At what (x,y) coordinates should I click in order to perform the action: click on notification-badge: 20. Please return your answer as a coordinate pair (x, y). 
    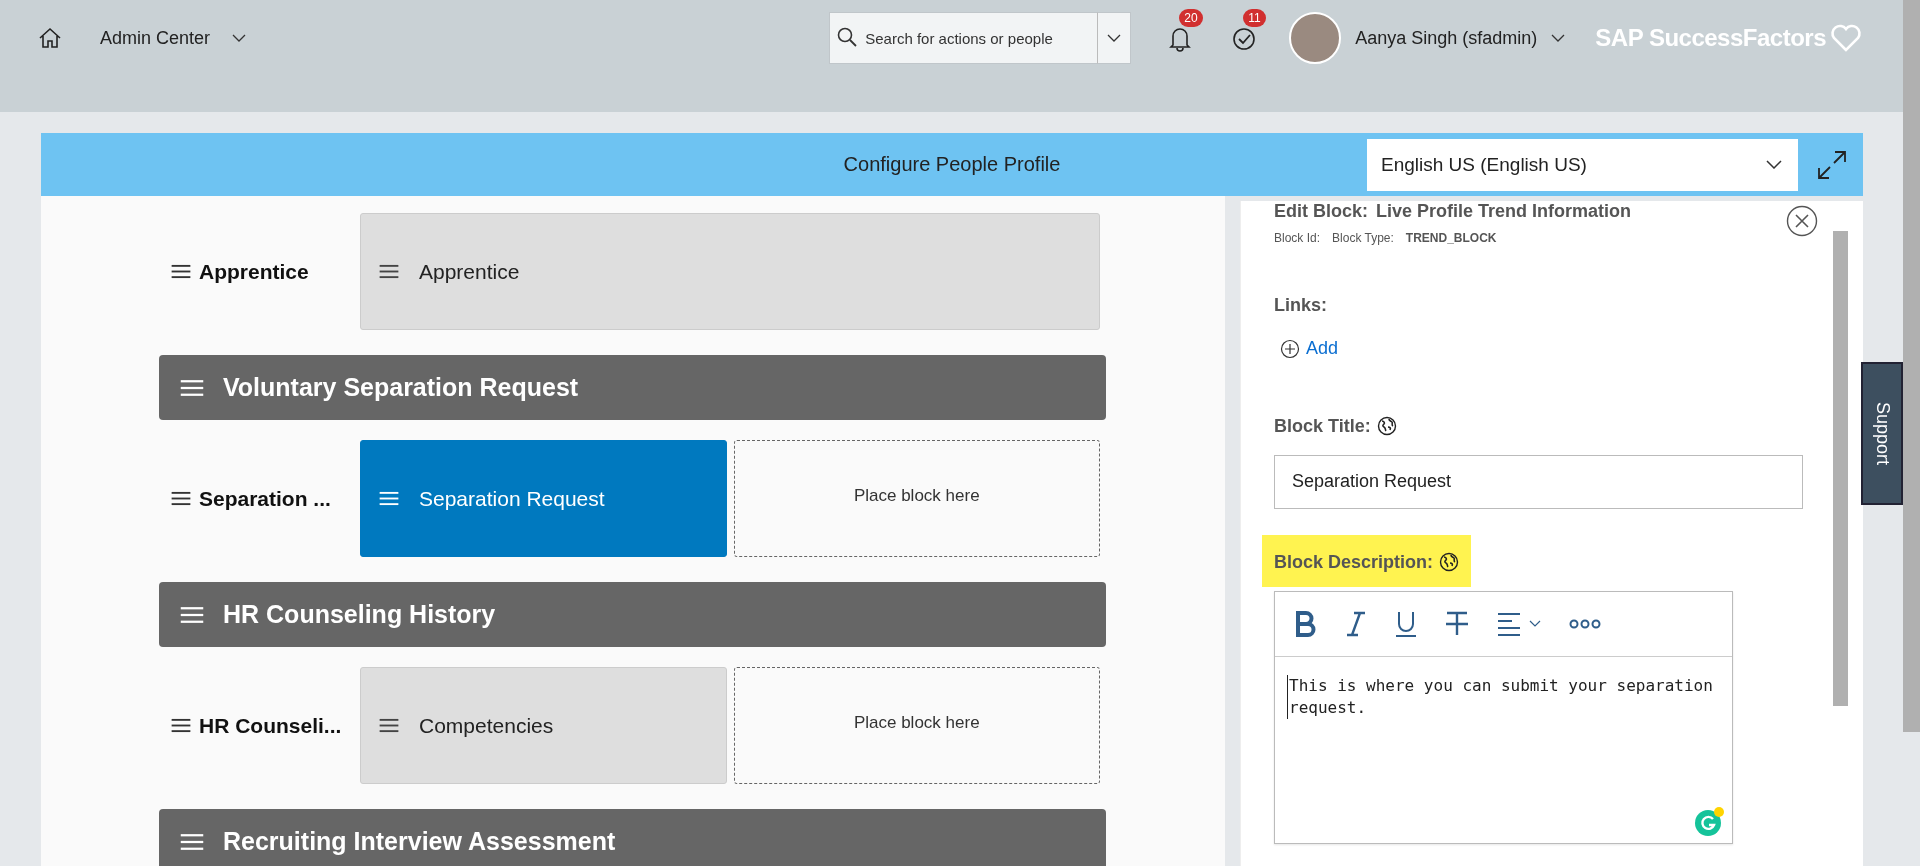
    Looking at the image, I should click on (1191, 18).